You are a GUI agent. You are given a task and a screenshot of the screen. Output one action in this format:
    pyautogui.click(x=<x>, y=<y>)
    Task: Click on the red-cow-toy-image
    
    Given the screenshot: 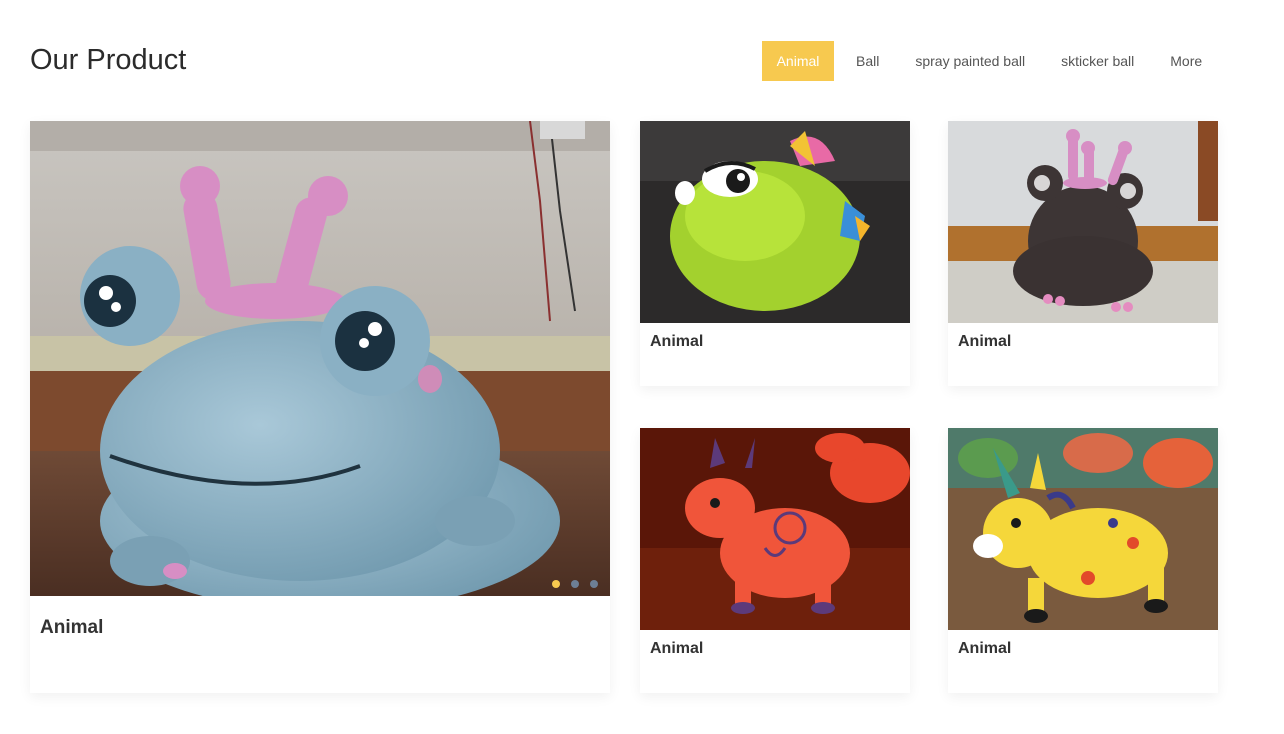 What is the action you would take?
    pyautogui.click(x=775, y=529)
    